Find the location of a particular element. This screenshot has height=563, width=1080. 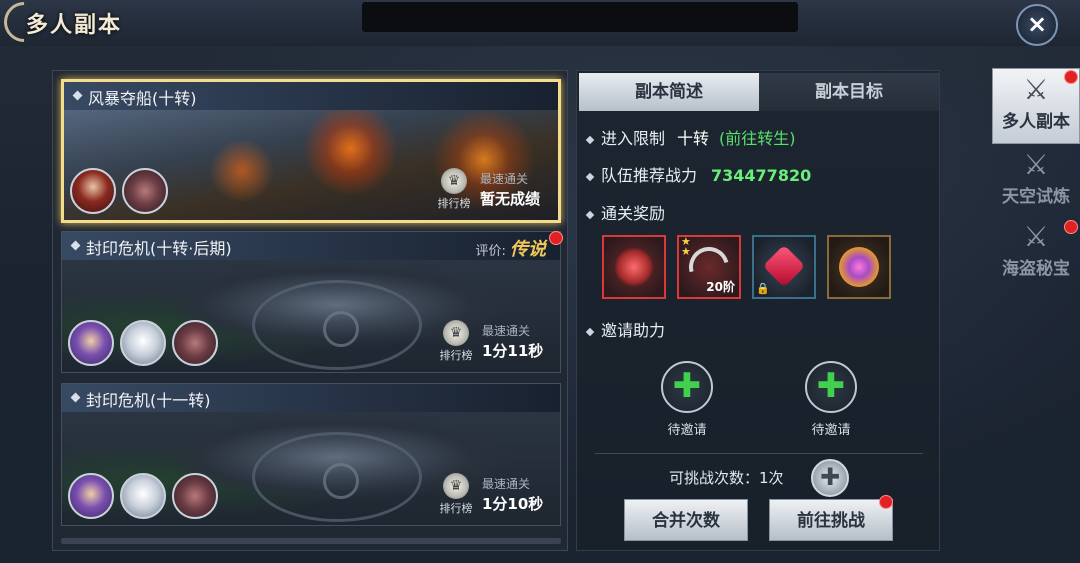

dungeon-card-seal-crisis-late: 封印危机(十转·后期) 评价: 传说 ♛ 排行榜 最速通关 1分11秒 is located at coordinates (311, 302).